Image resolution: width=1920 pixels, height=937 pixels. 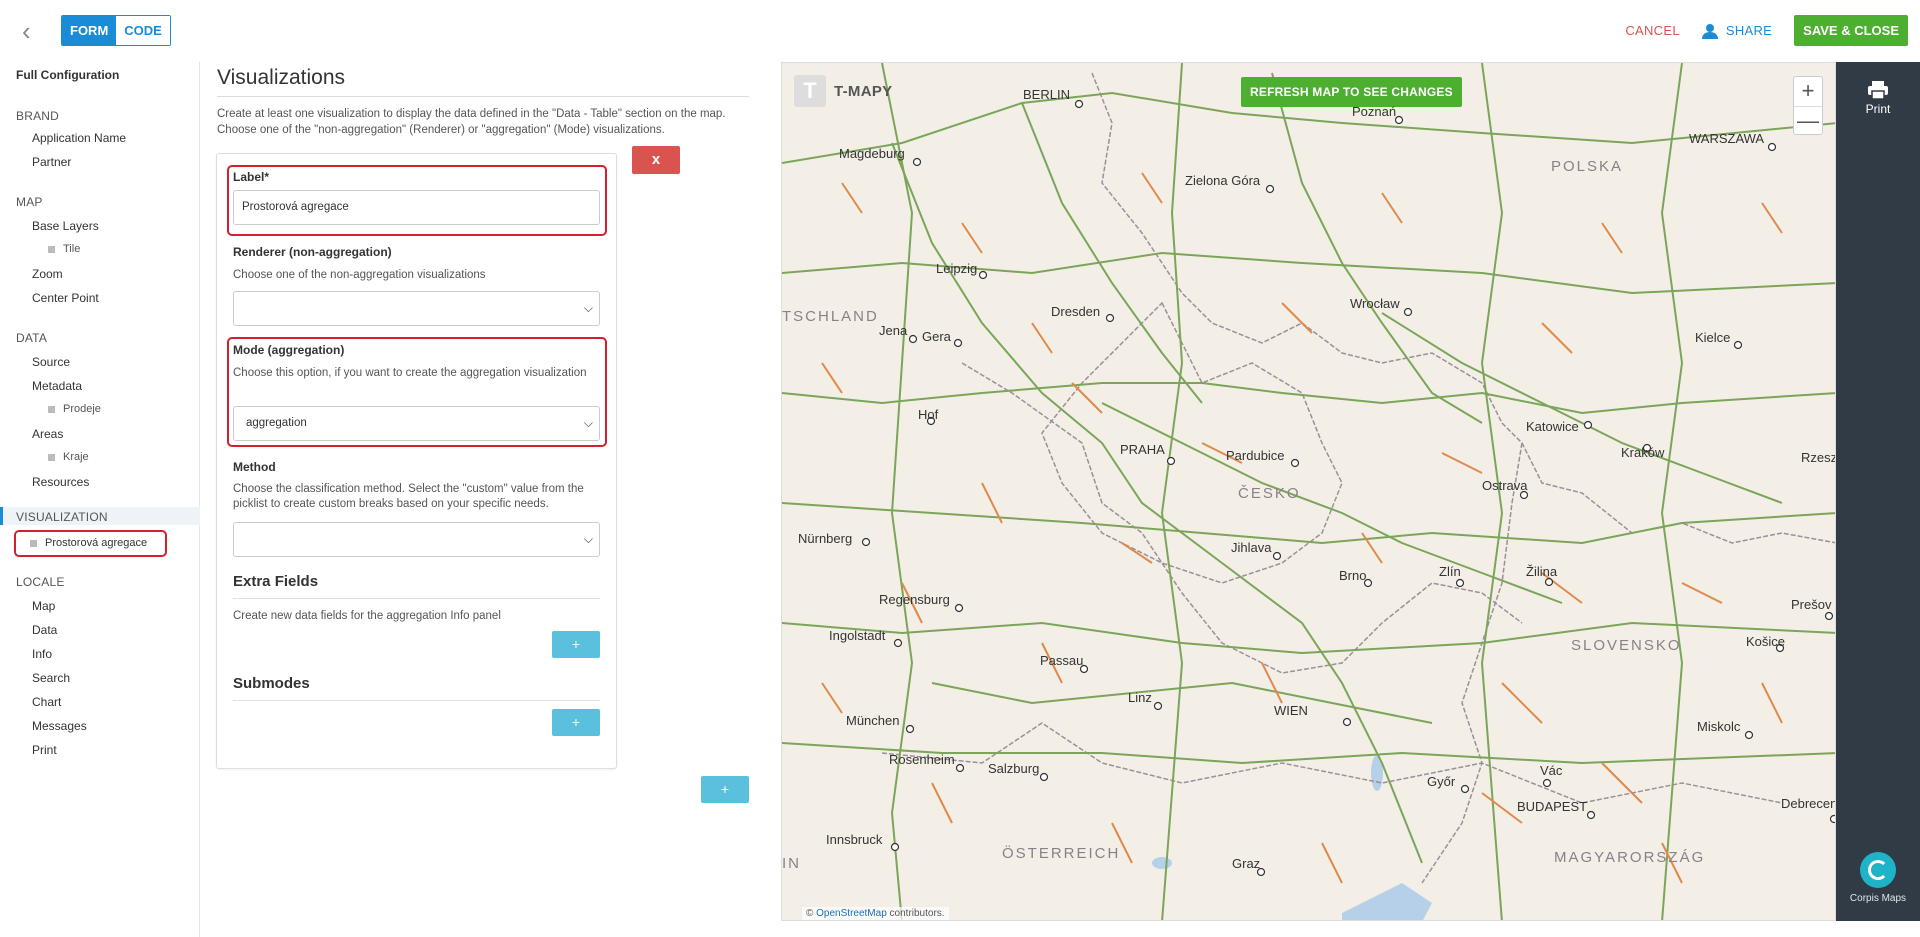 I want to click on nav-item-metadata: Metadata, so click(x=57, y=386).